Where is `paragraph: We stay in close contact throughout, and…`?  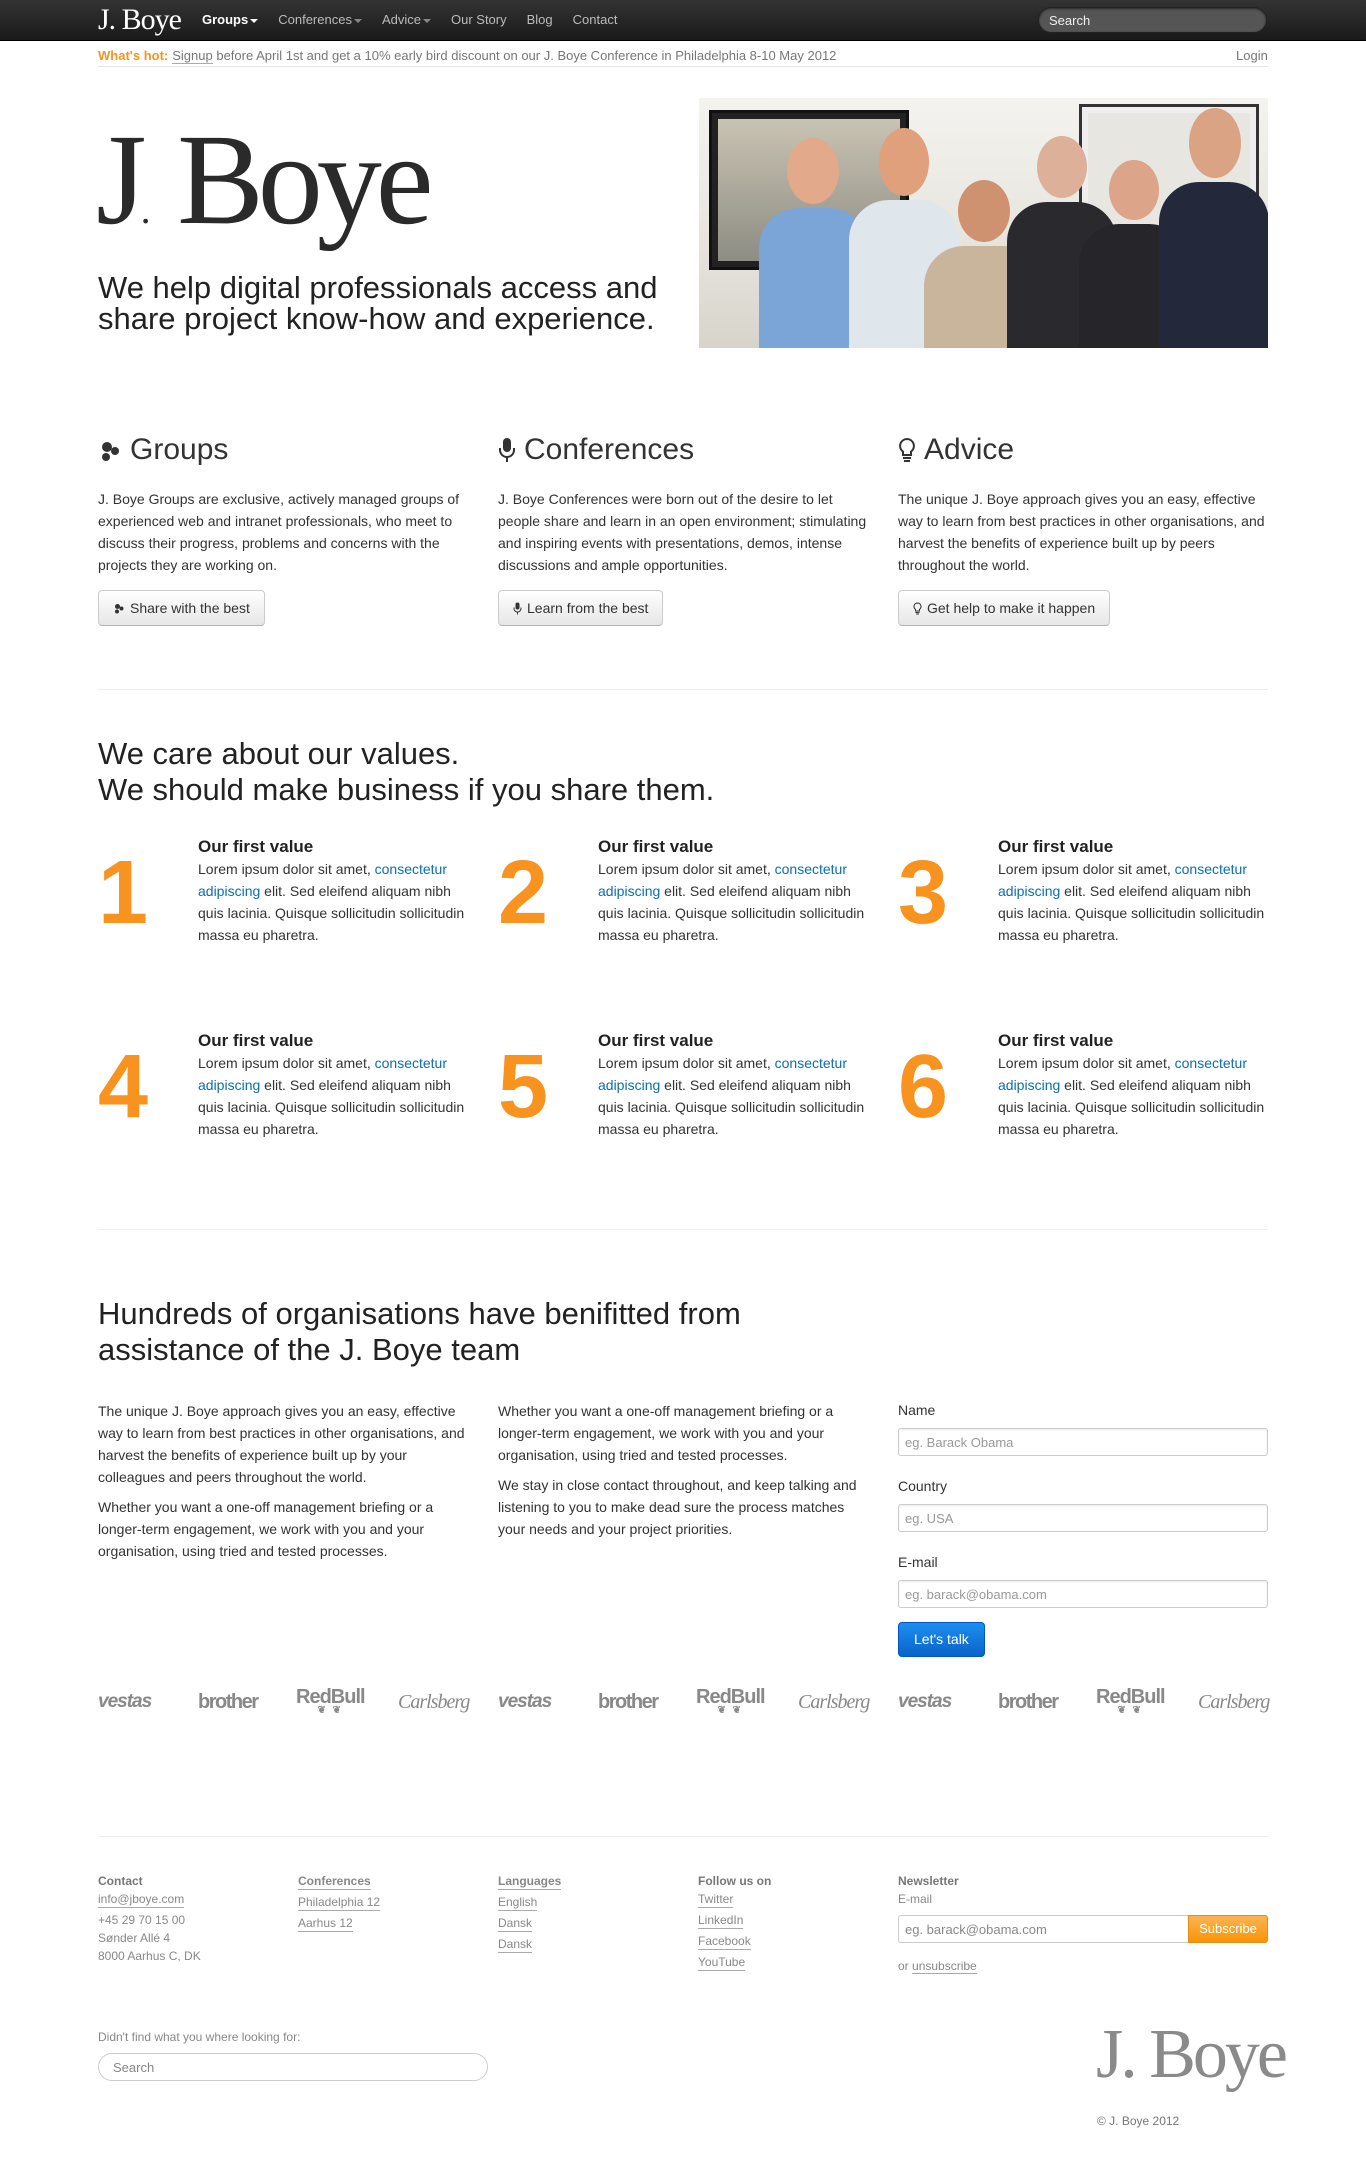
paragraph: We stay in close contact throughout, and… is located at coordinates (677, 1507).